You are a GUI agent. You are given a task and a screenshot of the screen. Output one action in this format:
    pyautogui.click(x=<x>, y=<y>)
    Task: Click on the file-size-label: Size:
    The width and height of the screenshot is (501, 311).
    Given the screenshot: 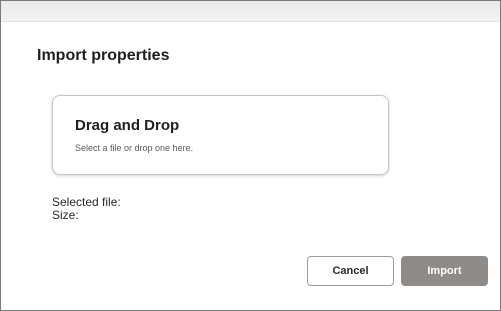 What is the action you would take?
    pyautogui.click(x=65, y=215)
    